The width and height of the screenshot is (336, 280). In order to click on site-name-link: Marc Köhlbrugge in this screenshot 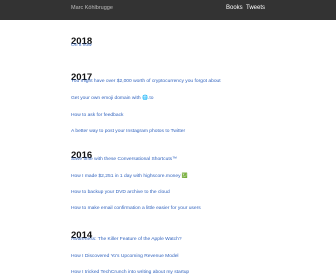, I will do `click(92, 8)`.